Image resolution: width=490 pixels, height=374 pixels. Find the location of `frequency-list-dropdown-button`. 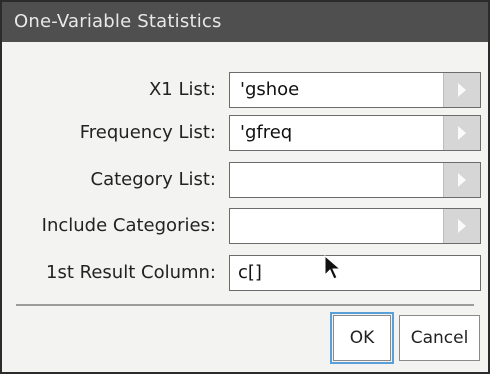

frequency-list-dropdown-button is located at coordinates (461, 133).